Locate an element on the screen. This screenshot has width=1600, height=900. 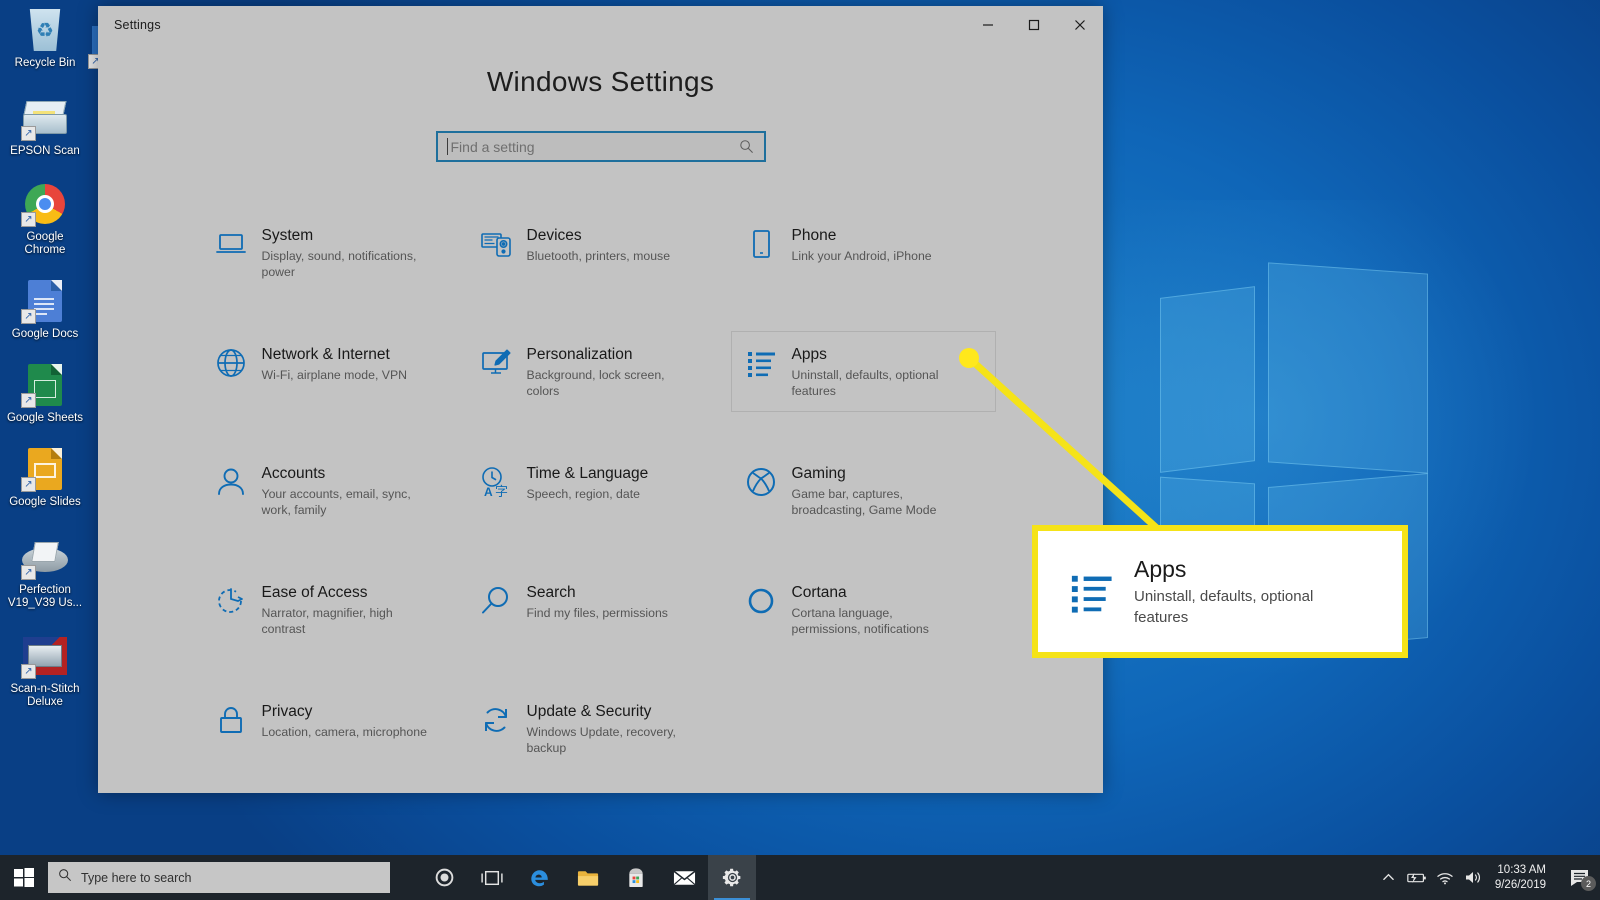
tile-description: Find my files, permissions is located at coordinates (597, 613).